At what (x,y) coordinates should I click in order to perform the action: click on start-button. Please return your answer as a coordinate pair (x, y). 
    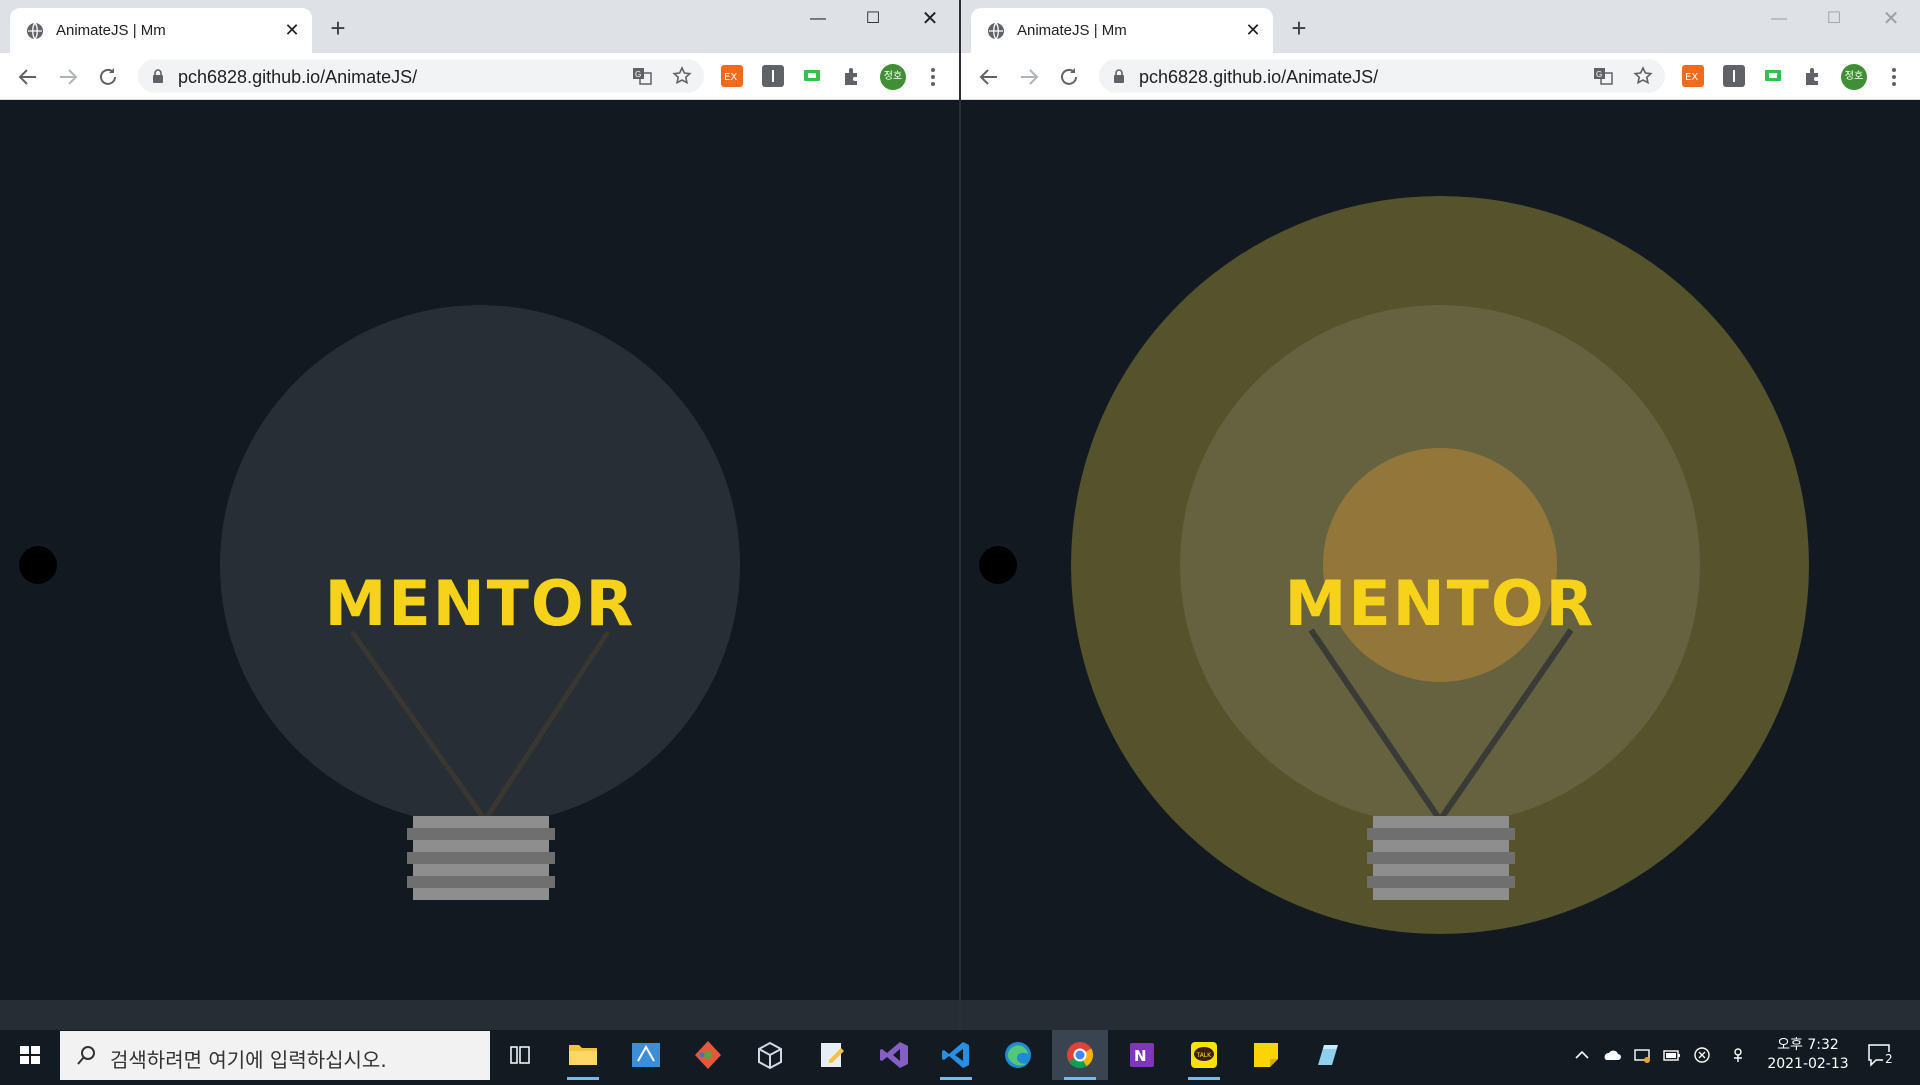
    Looking at the image, I should click on (30, 1055).